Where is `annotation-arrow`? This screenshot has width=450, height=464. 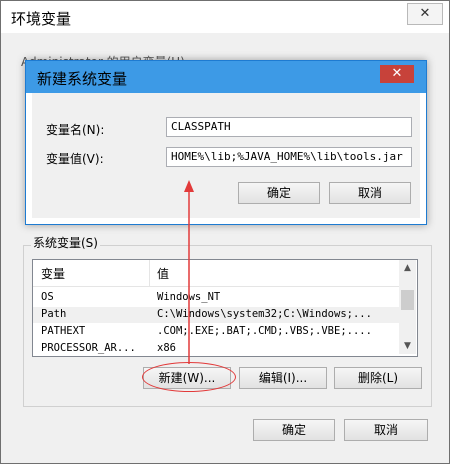 annotation-arrow is located at coordinates (189, 272).